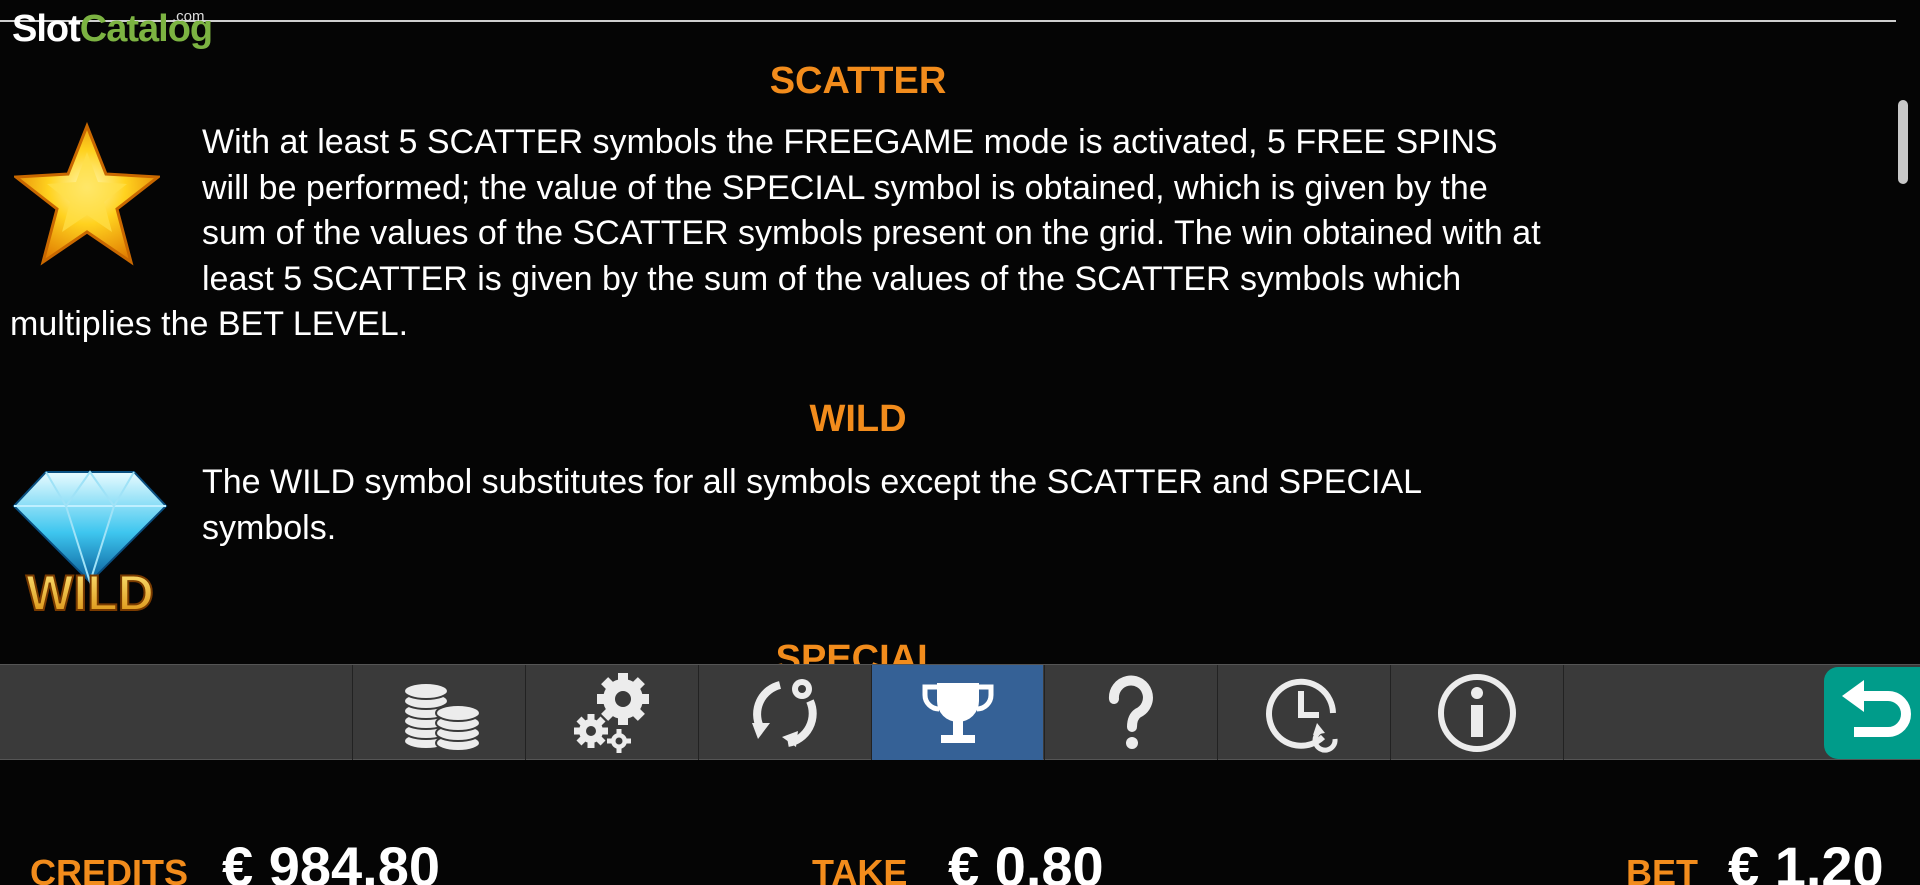  What do you see at coordinates (858, 81) in the screenshot?
I see `scatter-heading: SCATTER` at bounding box center [858, 81].